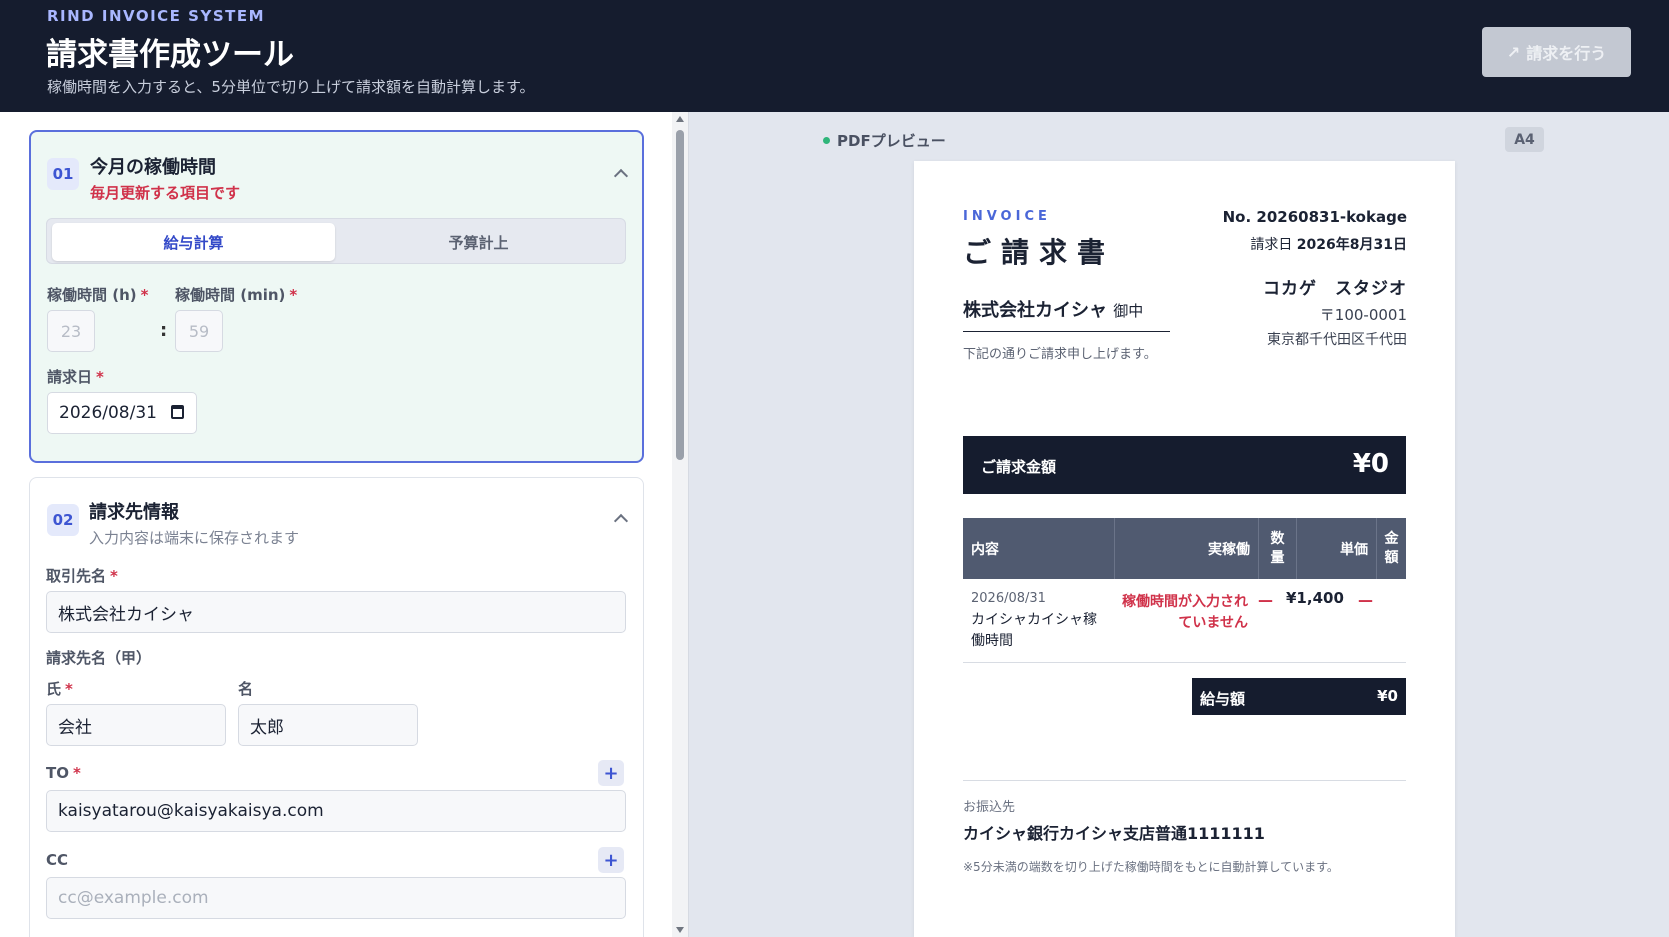 The width and height of the screenshot is (1669, 937). What do you see at coordinates (1315, 598) in the screenshot?
I see `row-unit-price: ¥1,400` at bounding box center [1315, 598].